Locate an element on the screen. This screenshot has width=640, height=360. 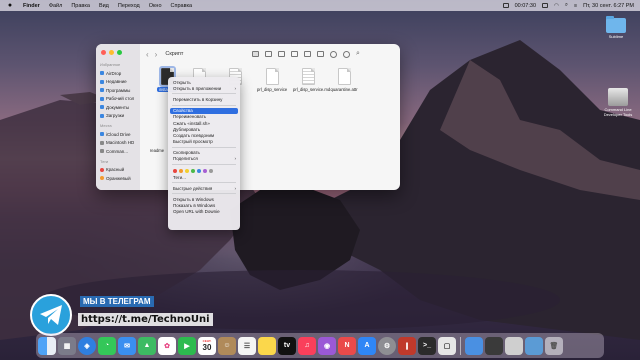
airdrop-icon is located at coordinates (102, 73).